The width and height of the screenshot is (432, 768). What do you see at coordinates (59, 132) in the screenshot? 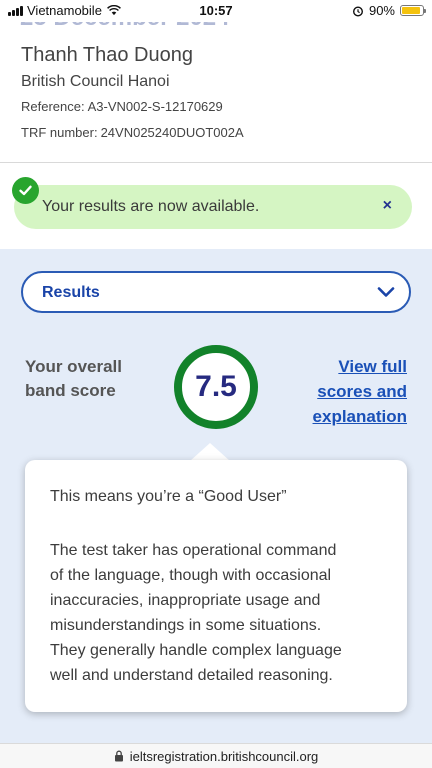
I see `trf-label: TRF number:` at bounding box center [59, 132].